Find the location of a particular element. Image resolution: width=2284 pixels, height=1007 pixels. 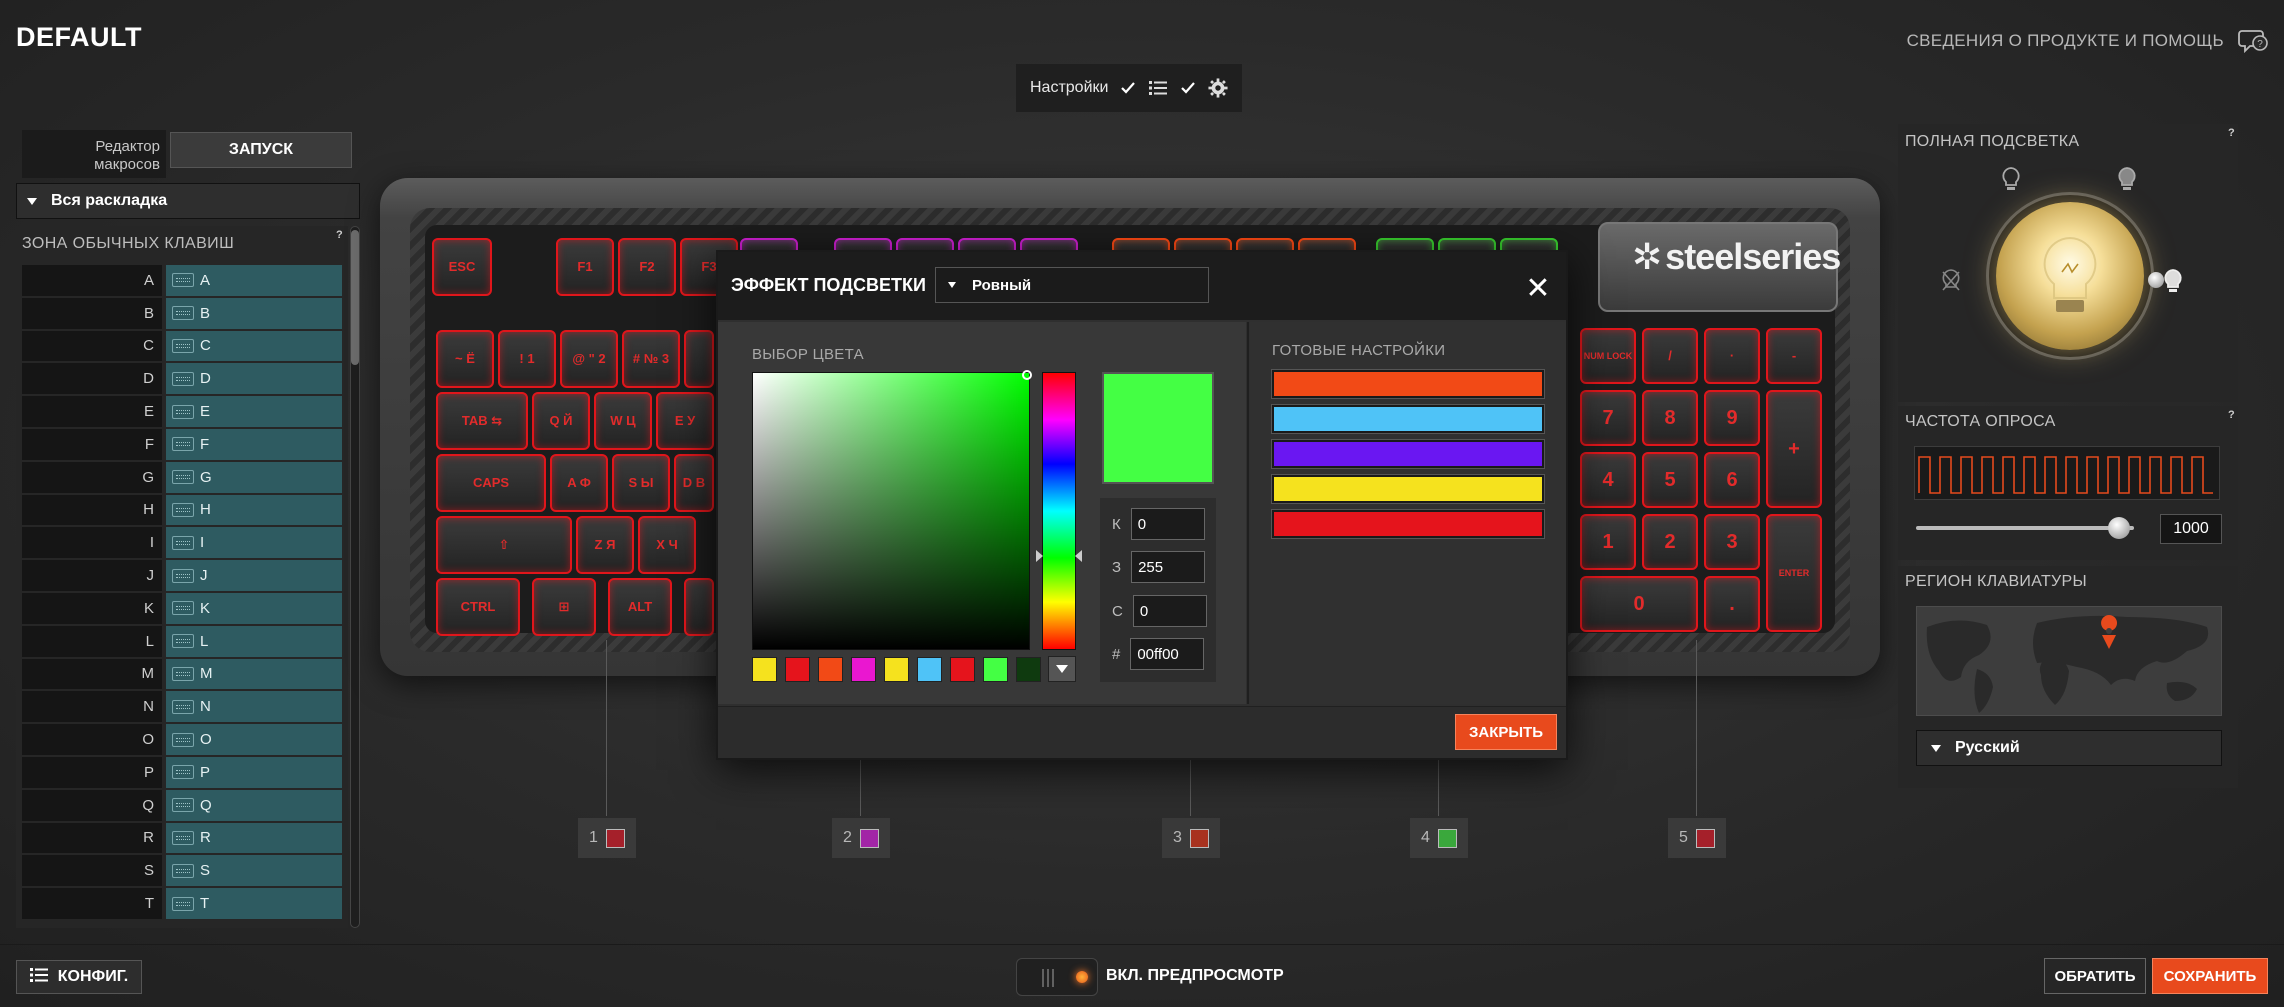

key-num-divide: / is located at coordinates (1670, 356).